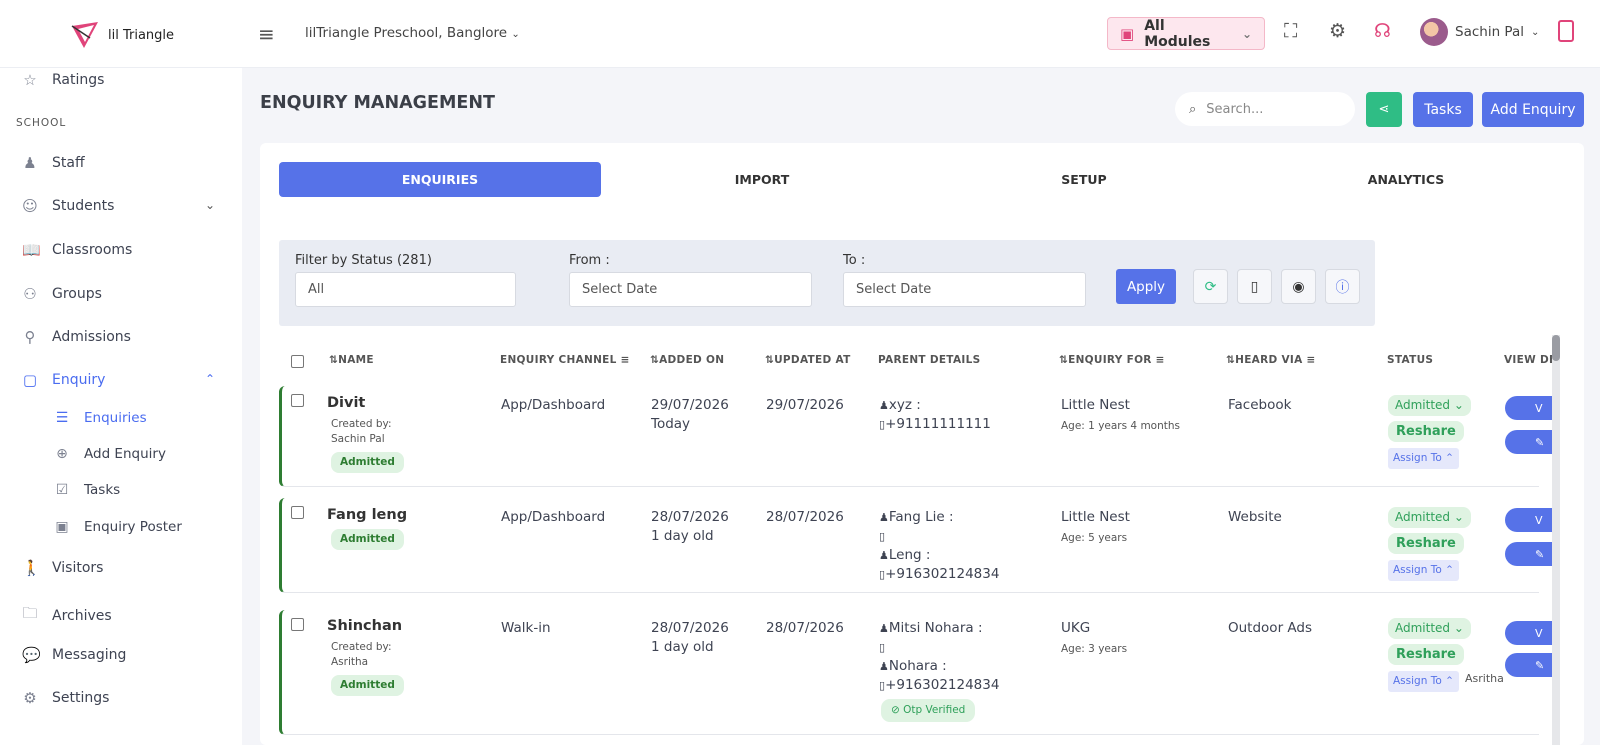  I want to click on column-status: STATUS, so click(1410, 360).